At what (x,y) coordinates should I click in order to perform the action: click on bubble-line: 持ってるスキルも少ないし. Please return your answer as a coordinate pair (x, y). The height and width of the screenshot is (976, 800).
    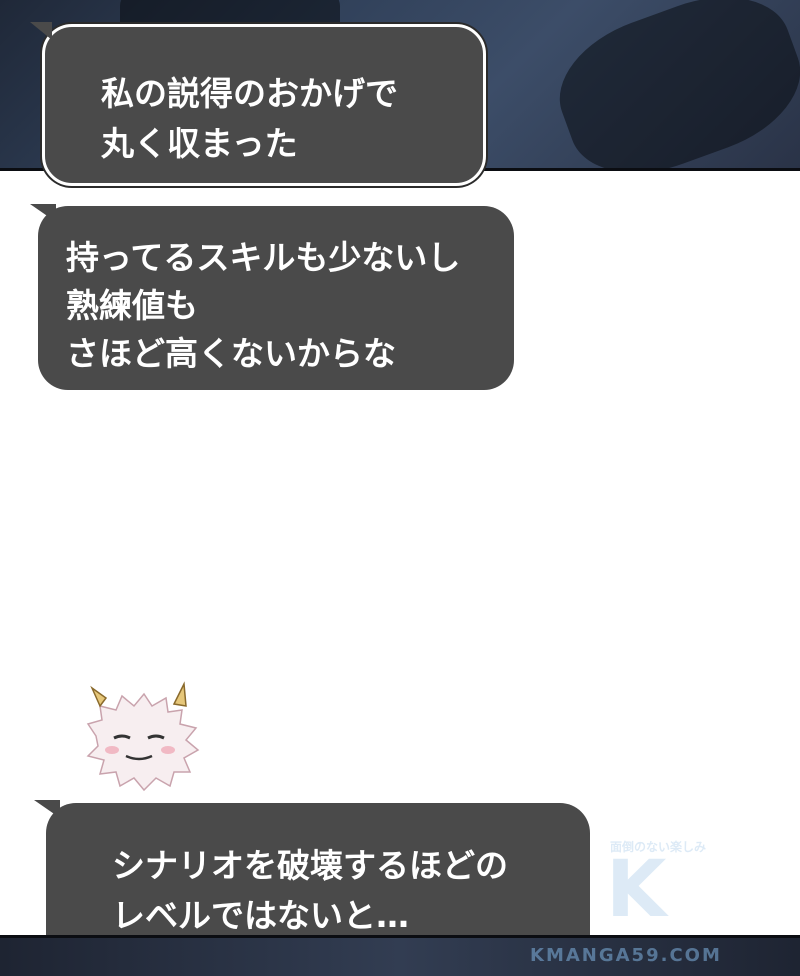
    Looking at the image, I should click on (263, 257).